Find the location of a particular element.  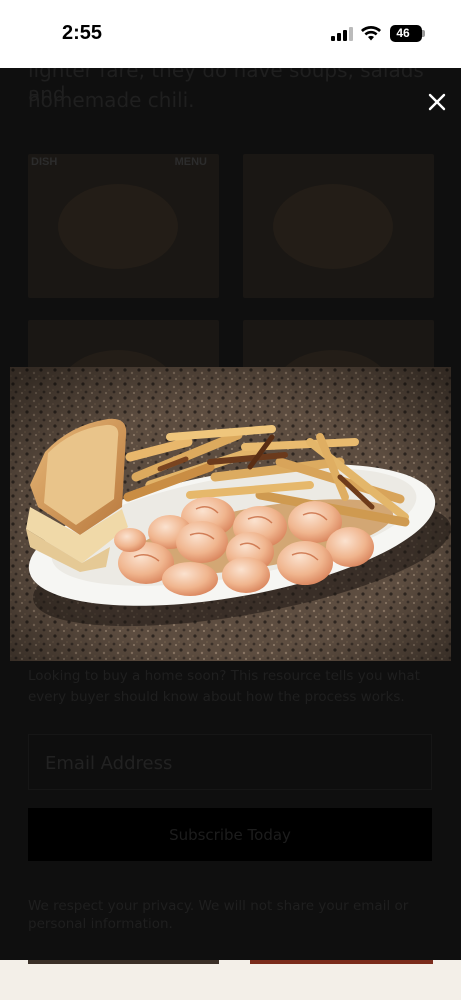

status-bar: 2:55 46 is located at coordinates (230, 34).